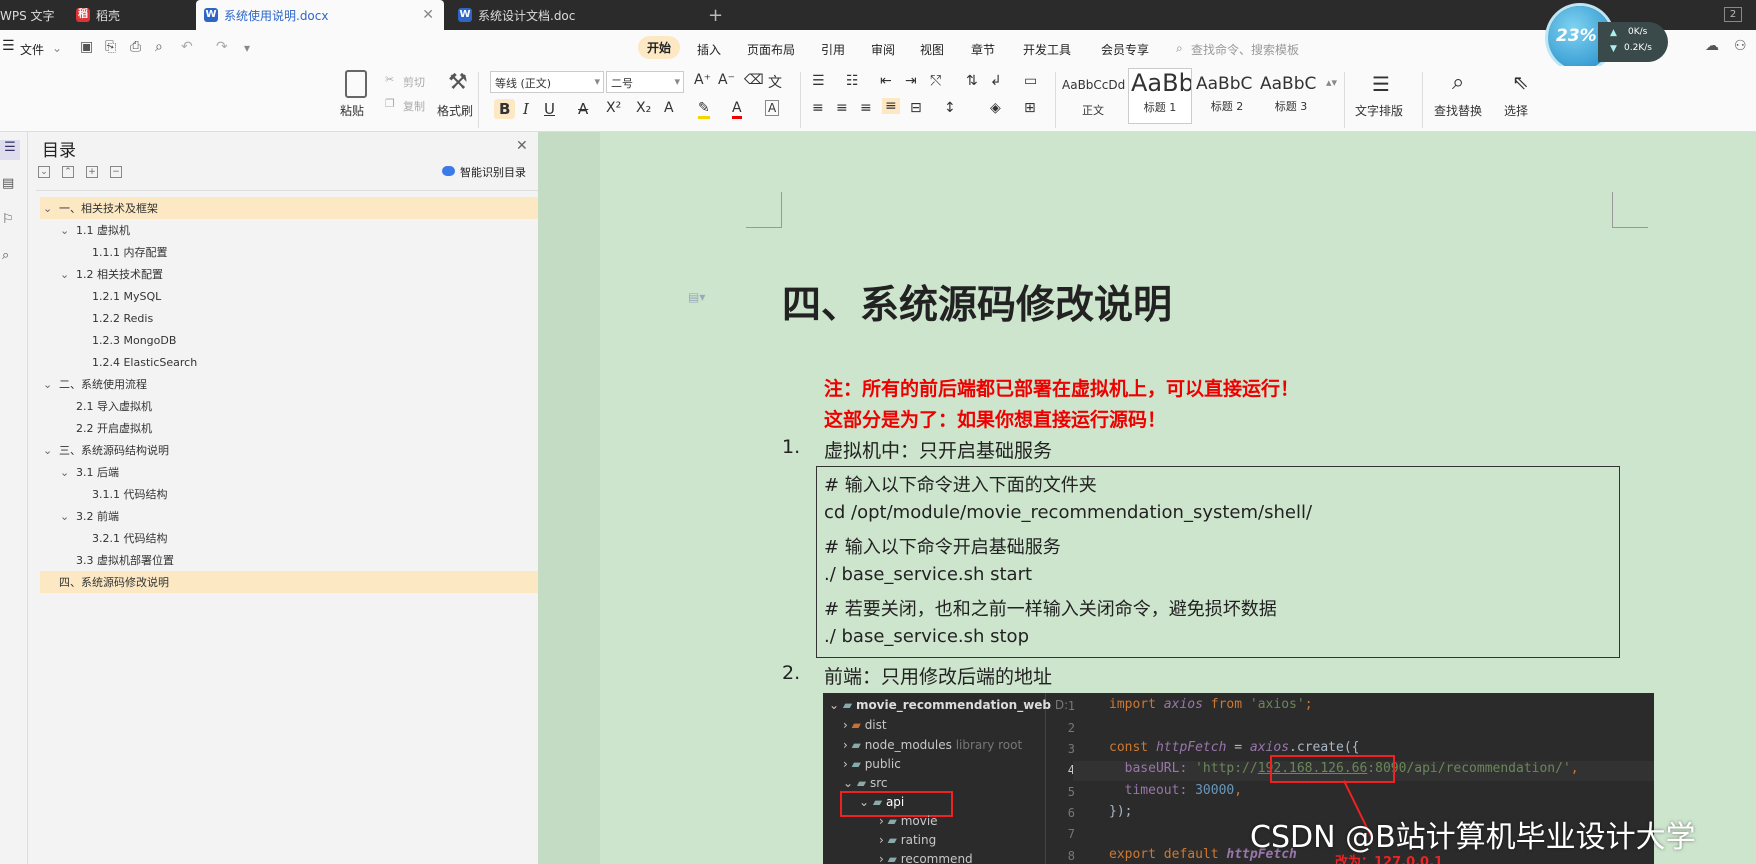 This screenshot has width=1756, height=864. Describe the element at coordinates (983, 49) in the screenshot. I see `tab-chapter: 章节` at that location.